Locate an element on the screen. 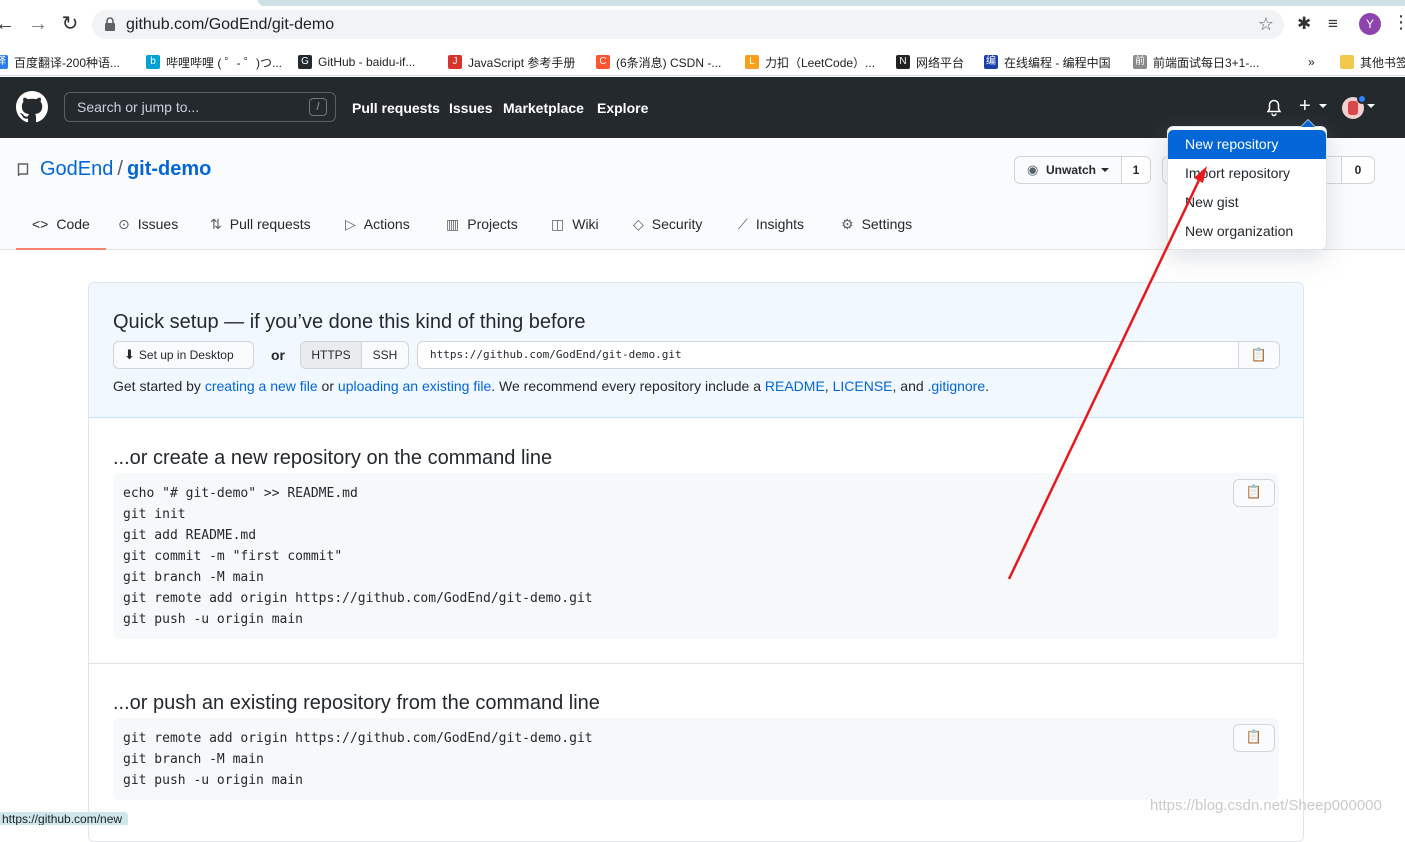 The image size is (1405, 842). shield-icon: ◇ is located at coordinates (638, 224).